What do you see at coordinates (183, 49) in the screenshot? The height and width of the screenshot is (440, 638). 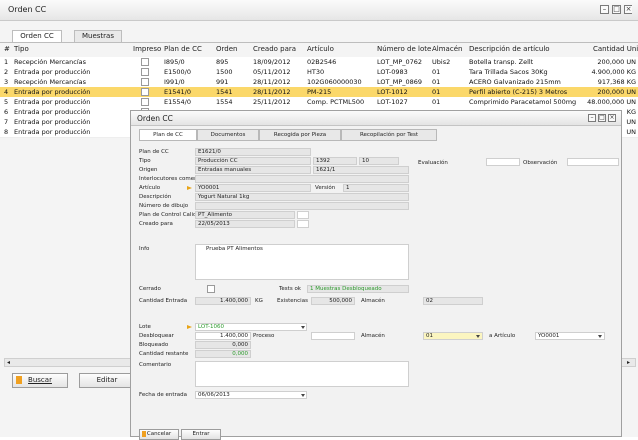 I see `col-plan: Plan de CC` at bounding box center [183, 49].